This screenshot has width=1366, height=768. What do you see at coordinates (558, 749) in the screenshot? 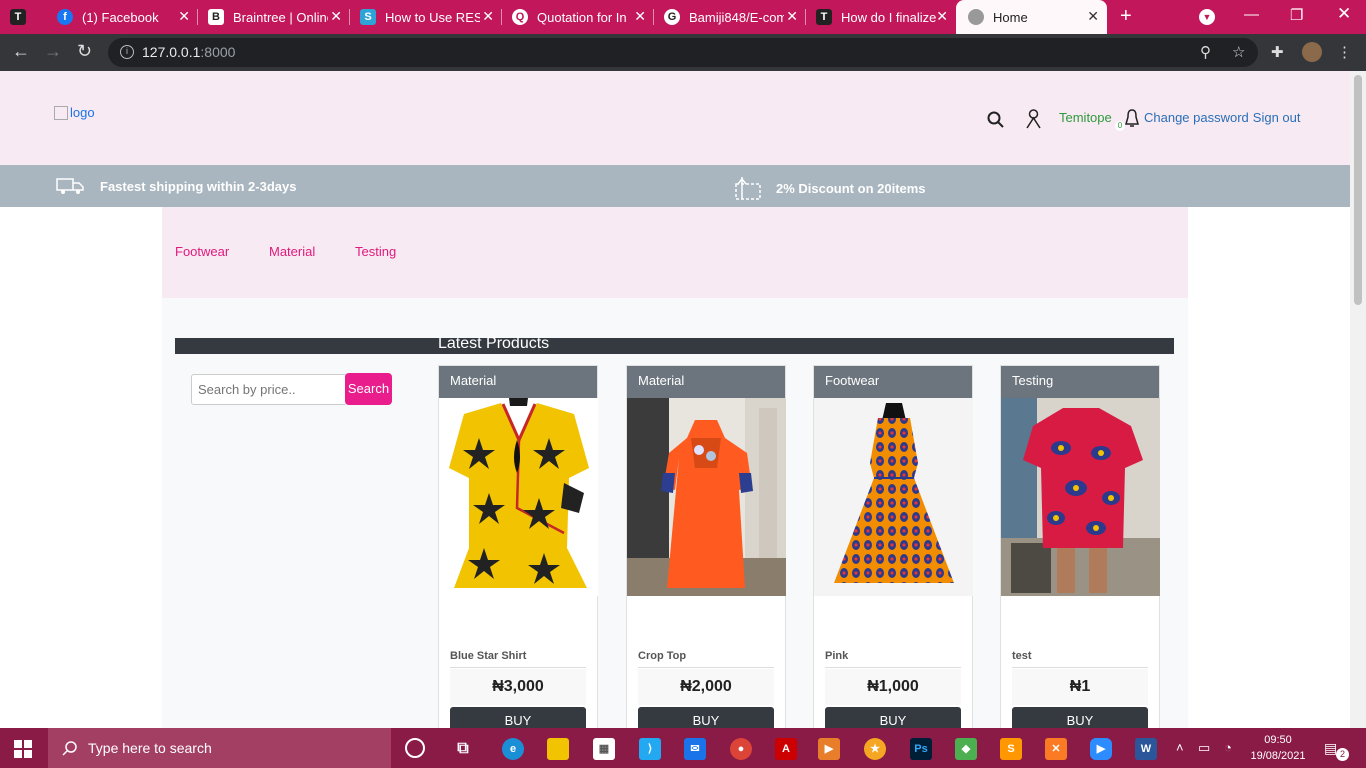
I see `file-explorer-icon` at bounding box center [558, 749].